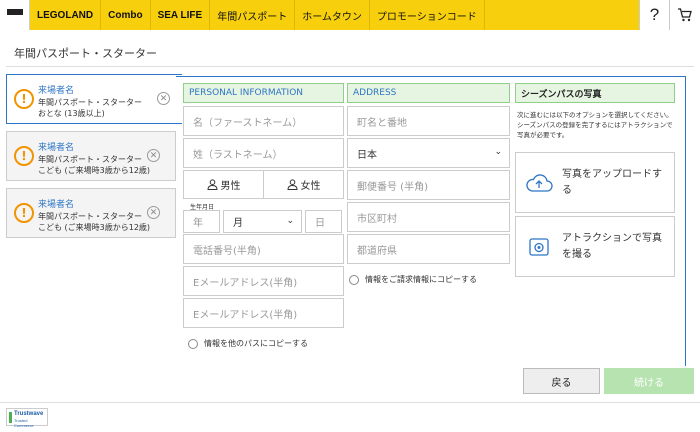  I want to click on visitor-age-group: おとな (13歳以上), so click(71, 113).